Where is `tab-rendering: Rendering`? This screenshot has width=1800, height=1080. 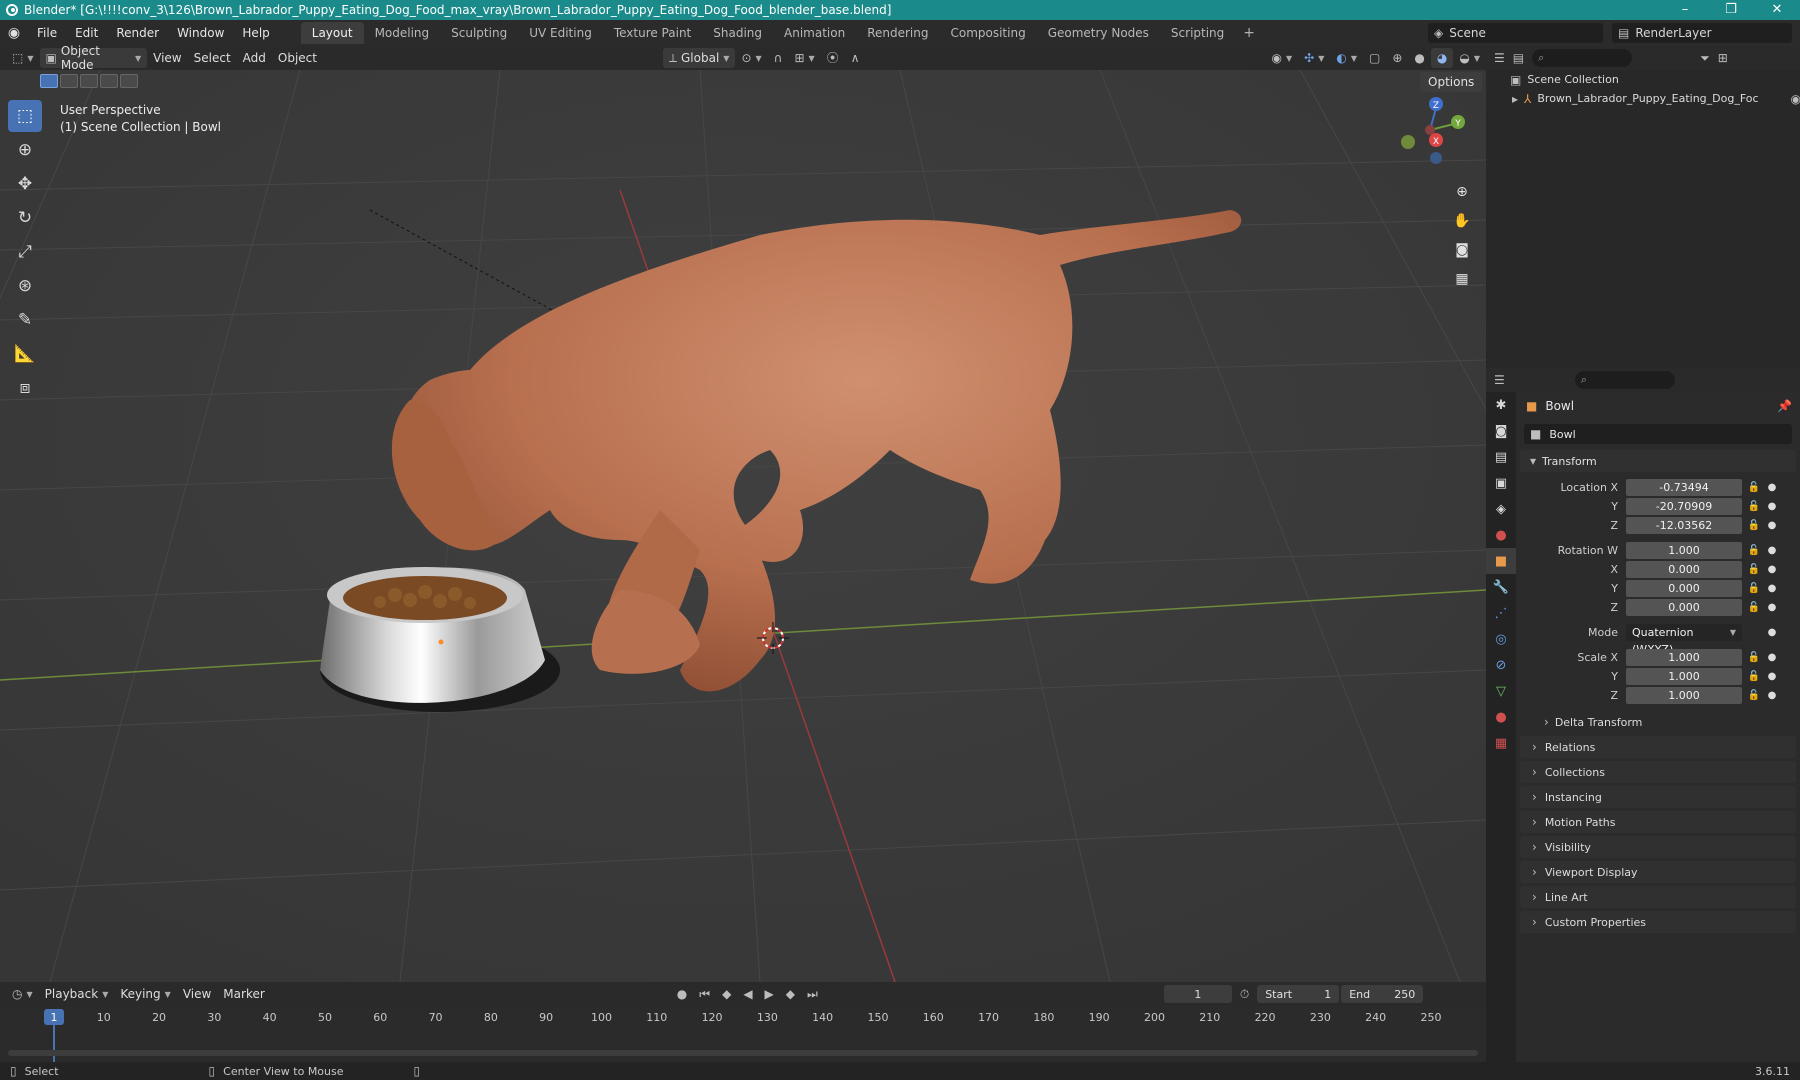
tab-rendering: Rendering is located at coordinates (897, 33).